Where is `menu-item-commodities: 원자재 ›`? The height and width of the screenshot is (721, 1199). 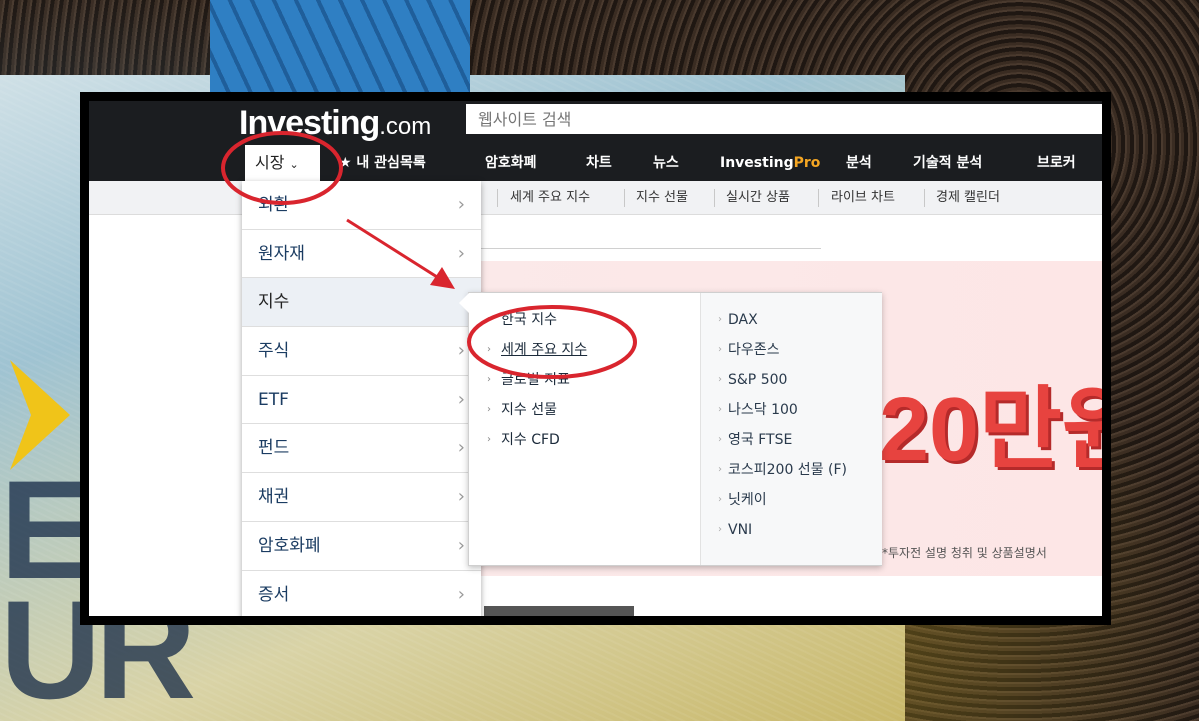 menu-item-commodities: 원자재 › is located at coordinates (361, 254).